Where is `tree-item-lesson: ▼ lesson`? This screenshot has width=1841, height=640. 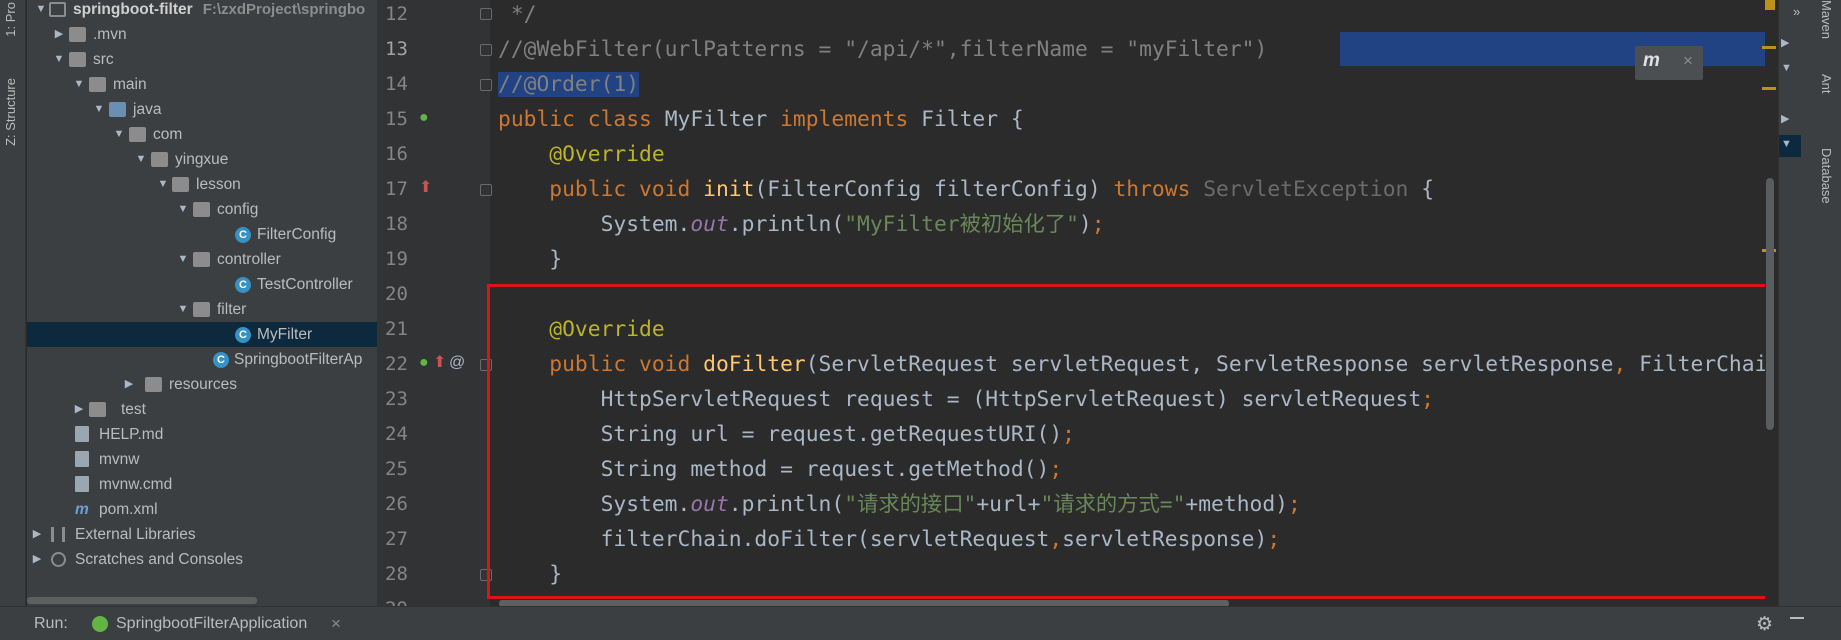
tree-item-lesson: ▼ lesson is located at coordinates (202, 184).